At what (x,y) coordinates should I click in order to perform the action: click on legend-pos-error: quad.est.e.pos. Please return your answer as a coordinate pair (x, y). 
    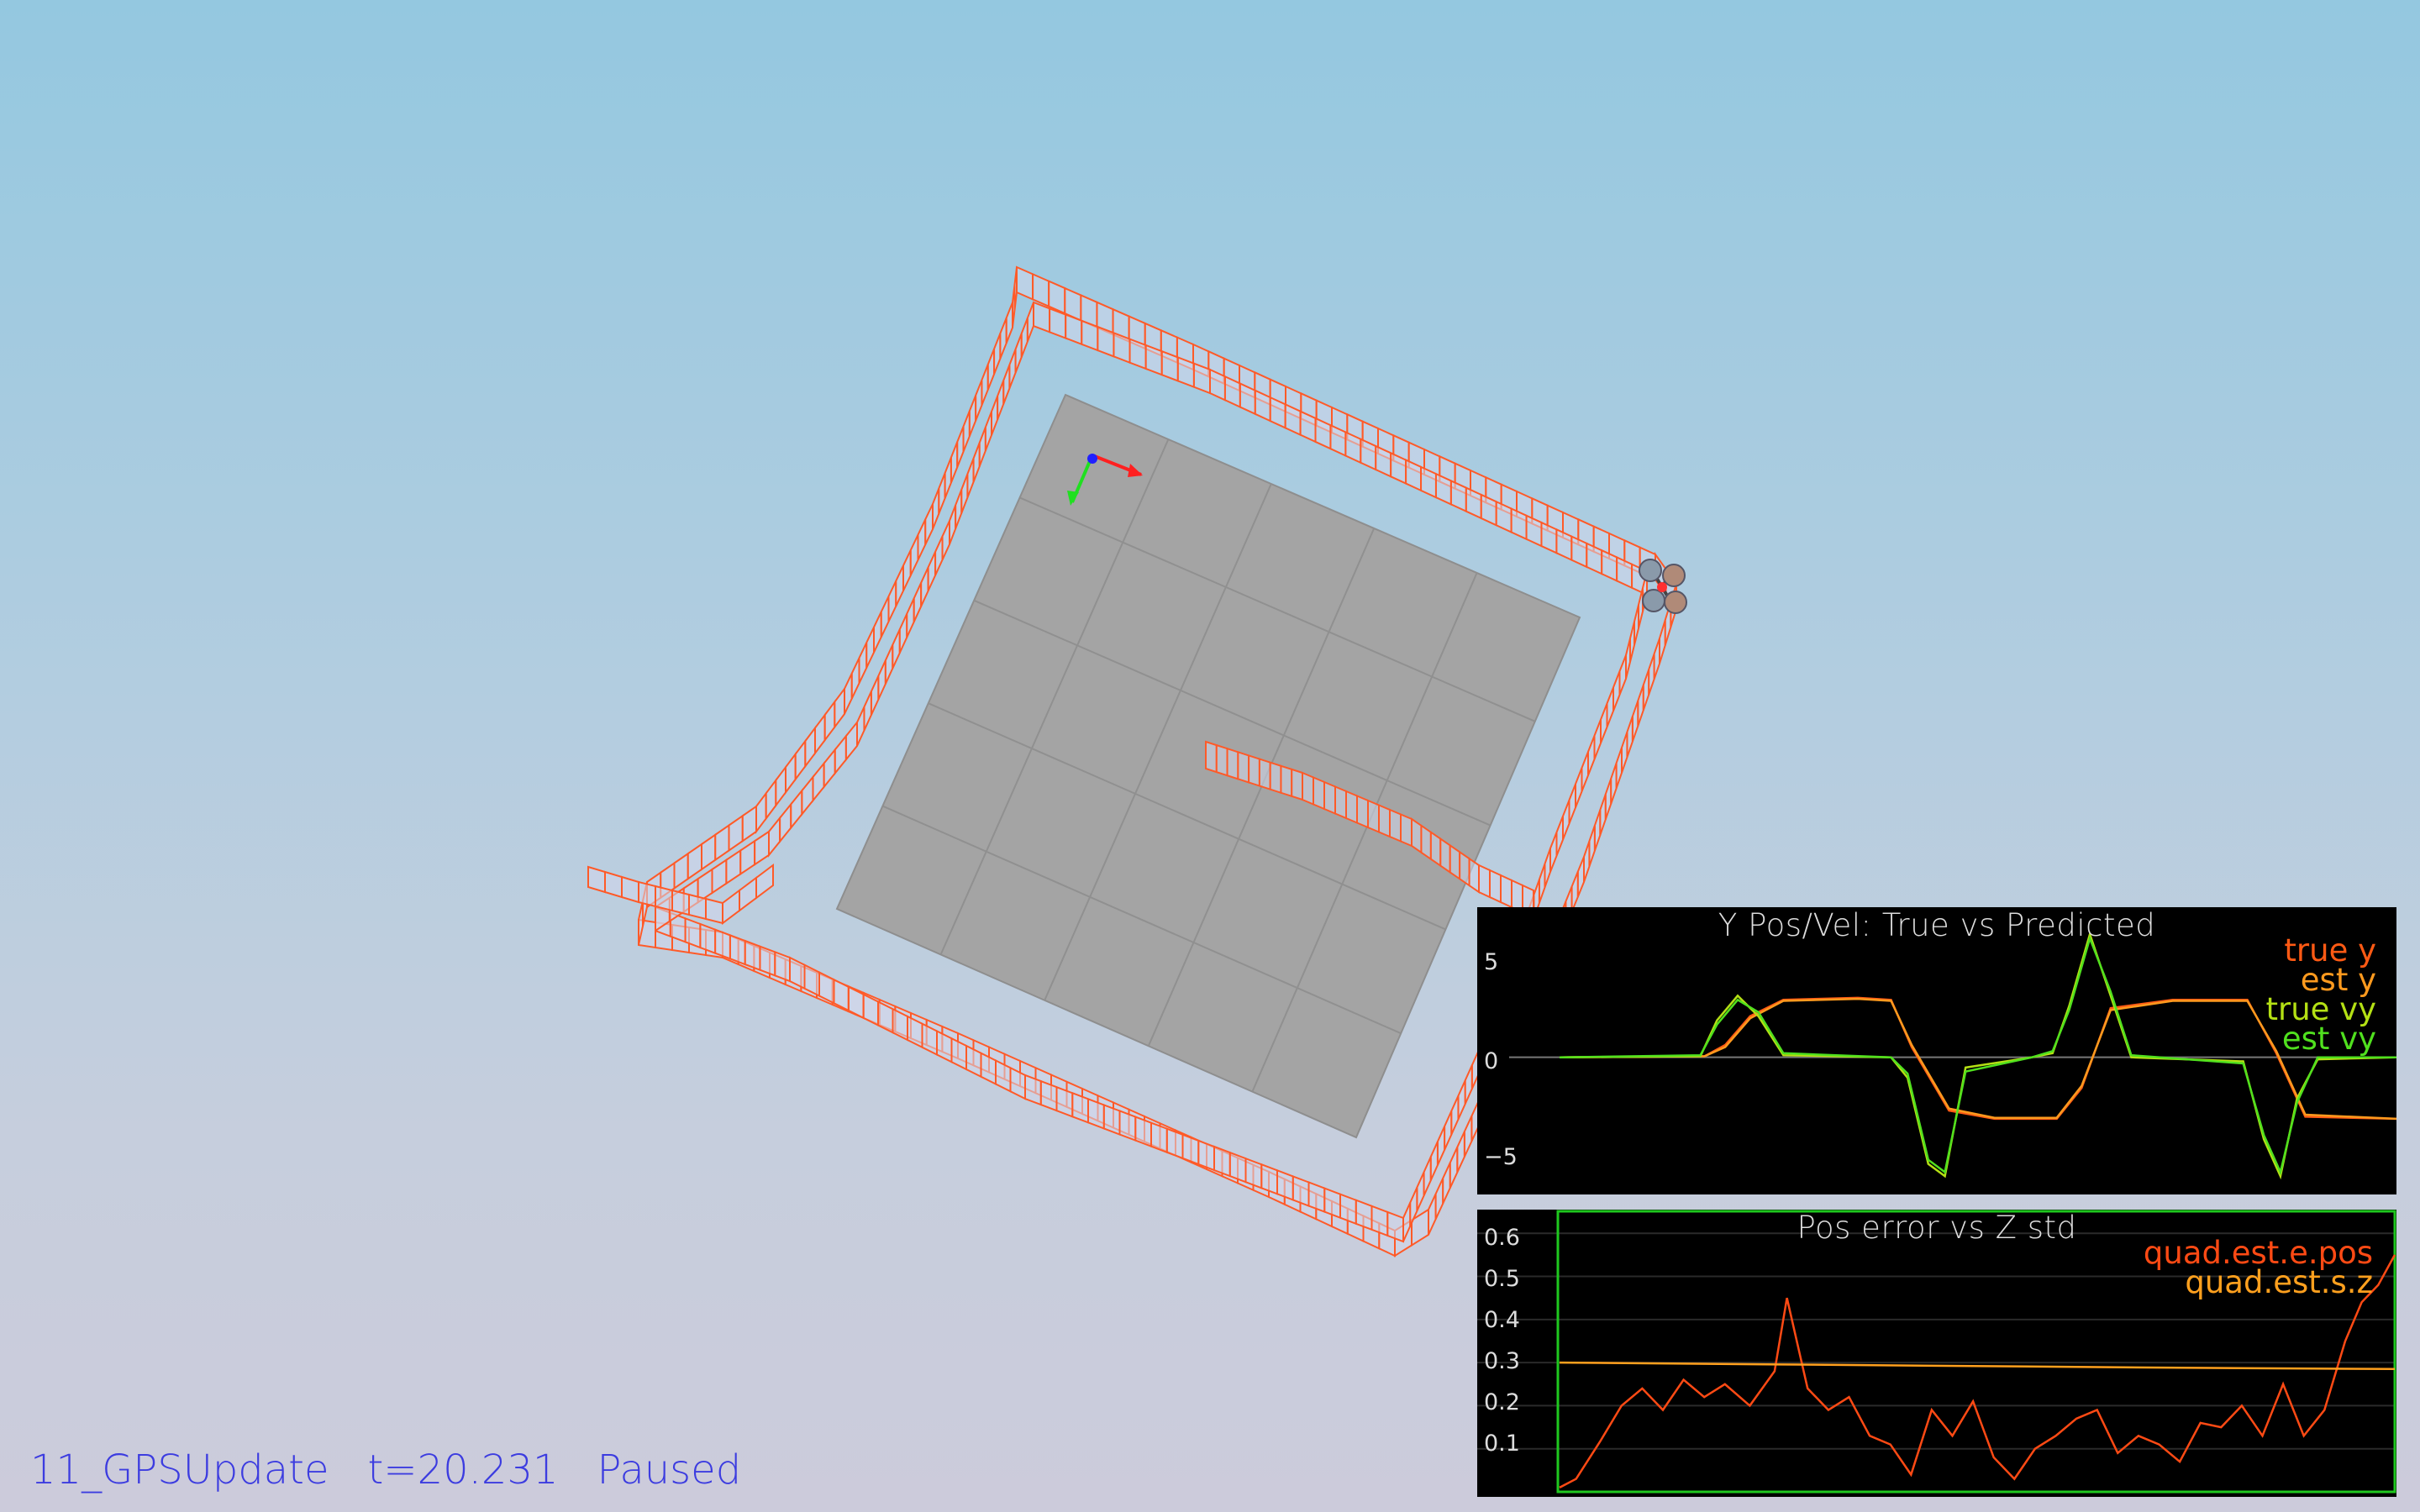
    Looking at the image, I should click on (2258, 1253).